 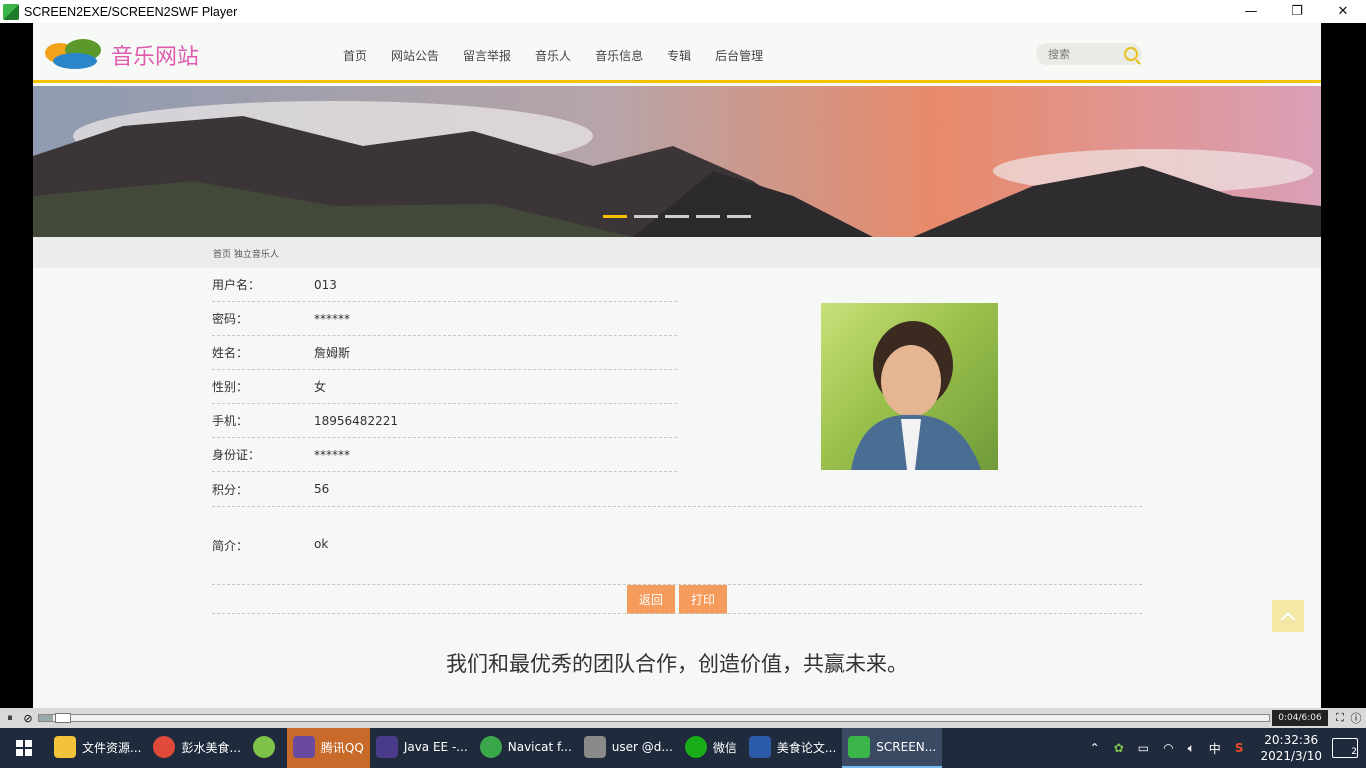 I want to click on nav-messages: 留言举报, so click(x=487, y=55).